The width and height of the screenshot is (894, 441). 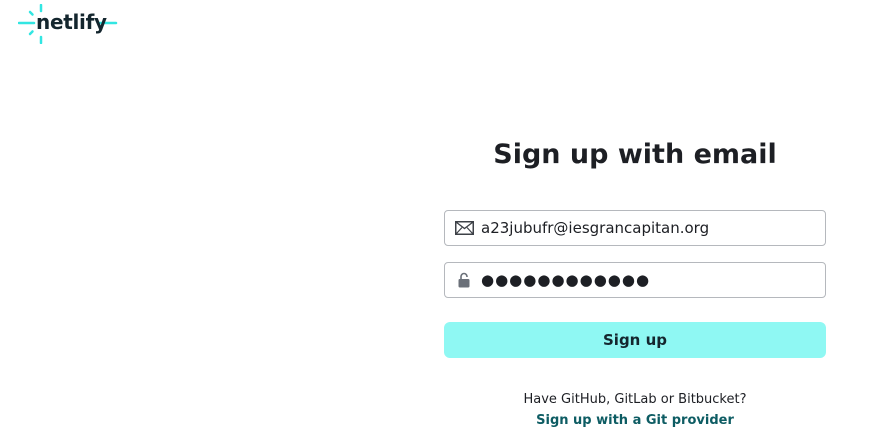 I want to click on lock-icon, so click(x=464, y=280).